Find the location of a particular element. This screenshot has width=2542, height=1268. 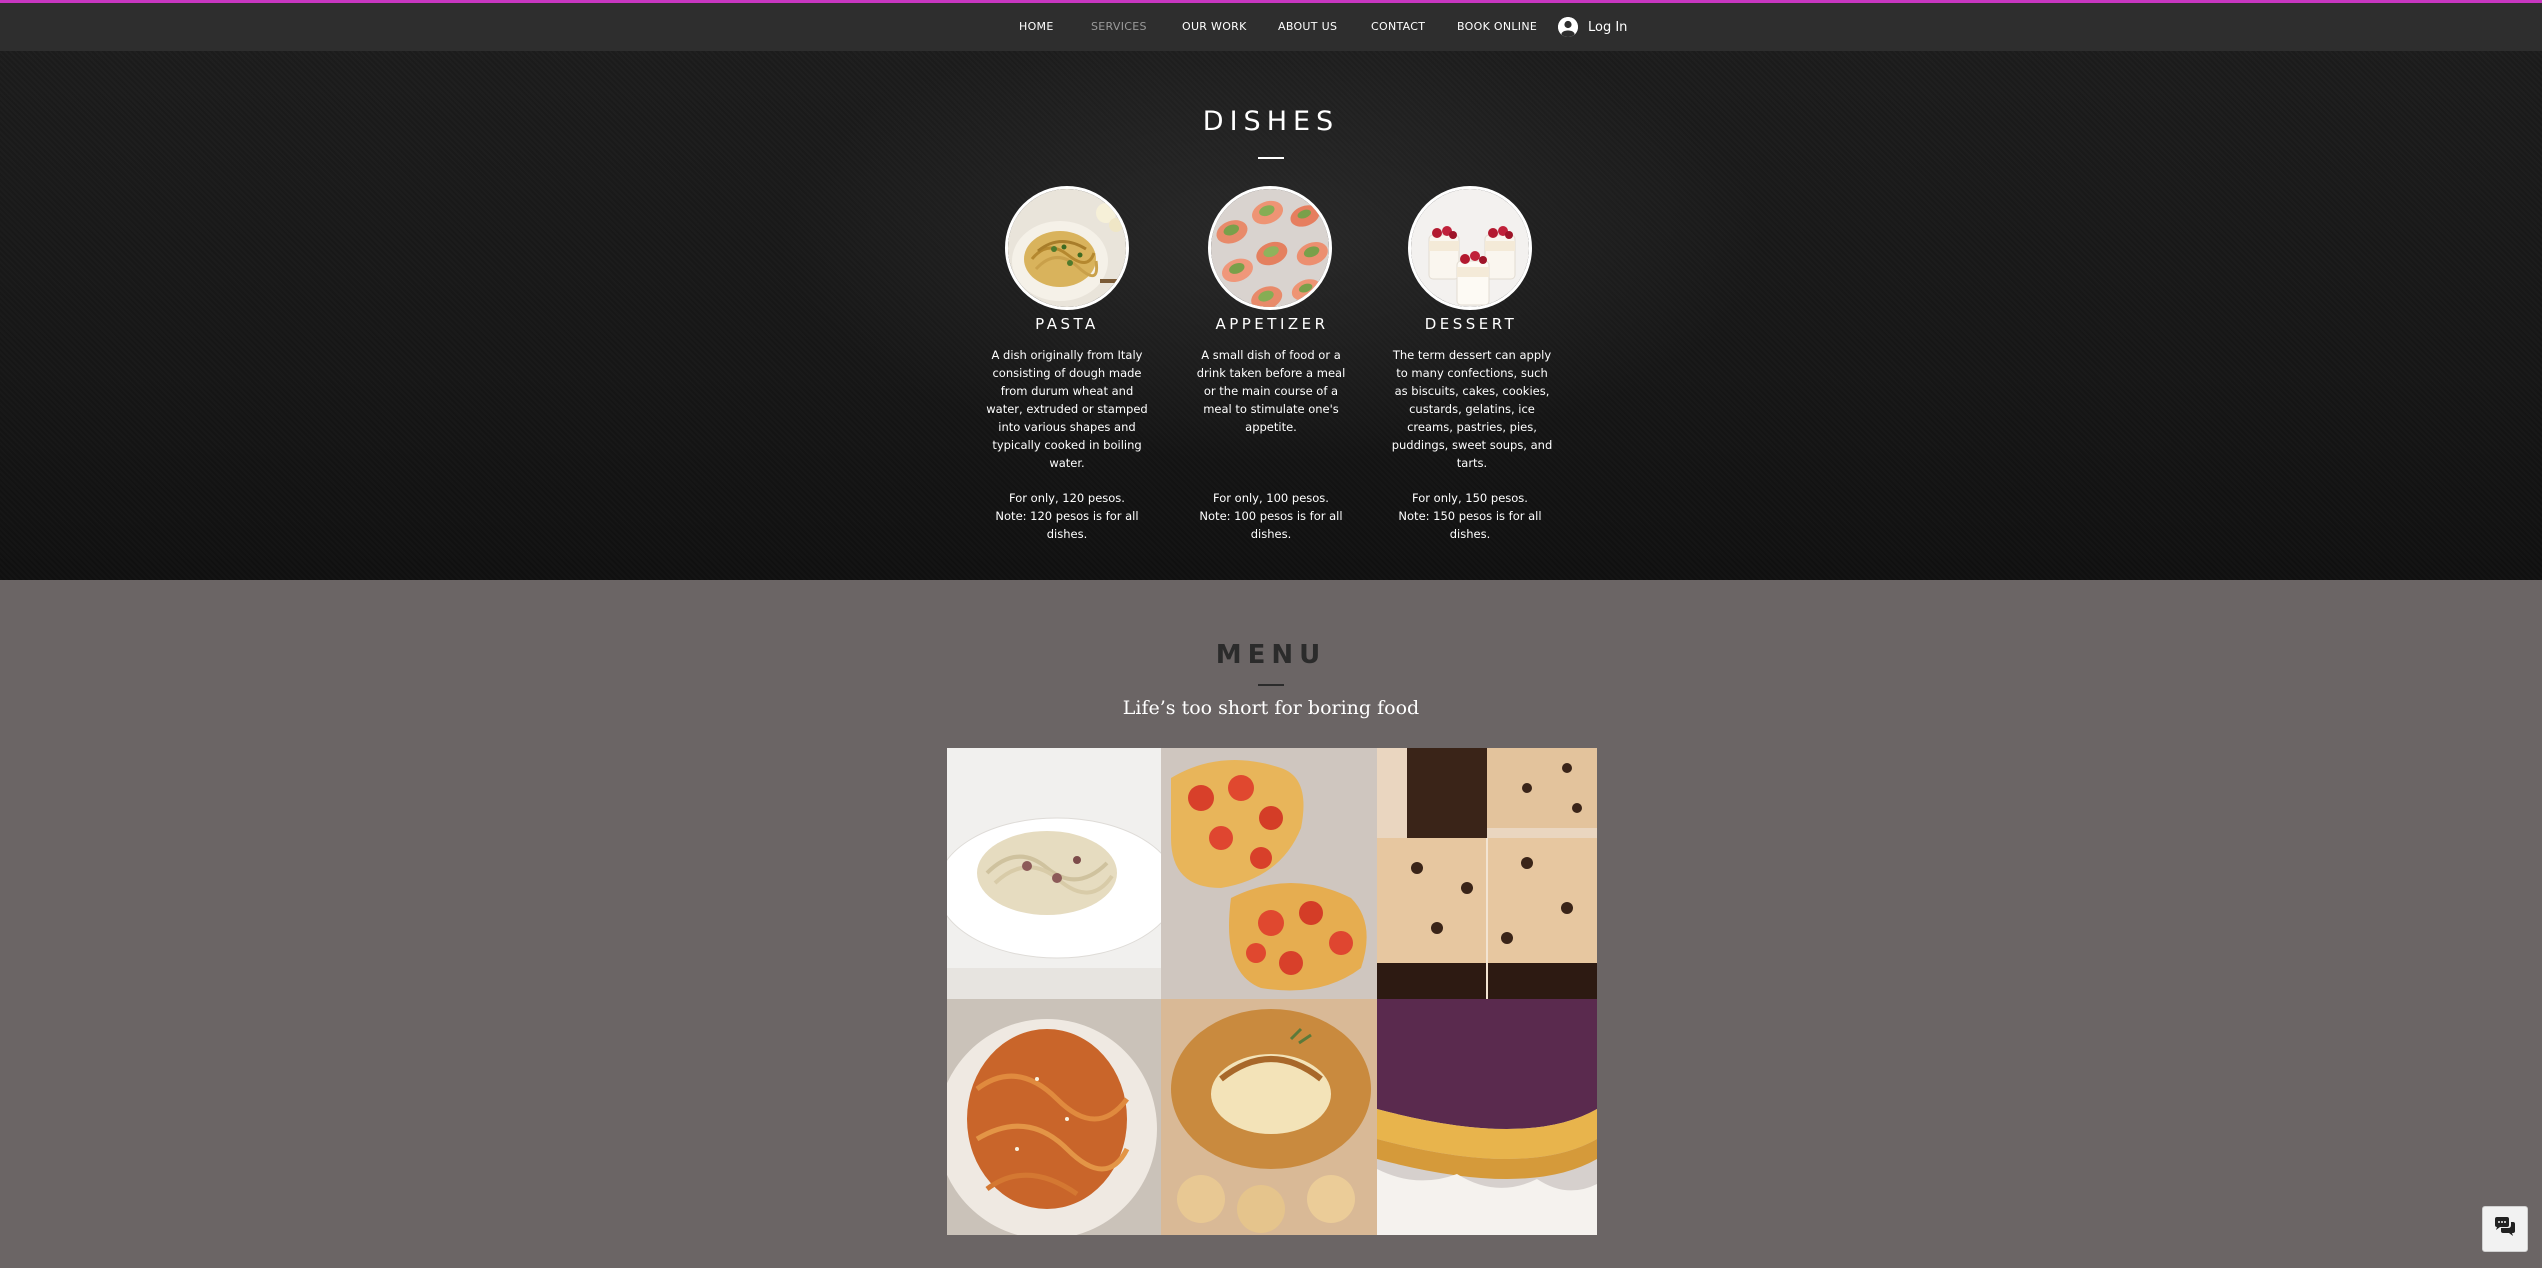

nav-about-us: ABOUT US is located at coordinates (1307, 27).